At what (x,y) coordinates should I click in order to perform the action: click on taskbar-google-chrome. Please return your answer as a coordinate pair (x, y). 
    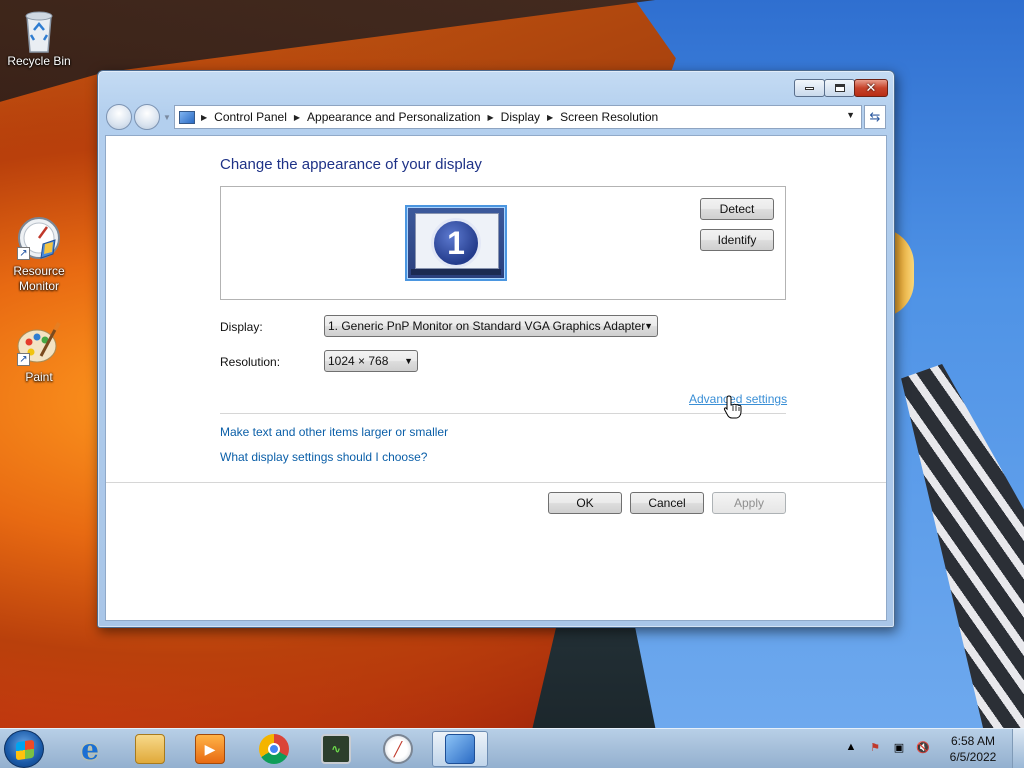
    Looking at the image, I should click on (274, 749).